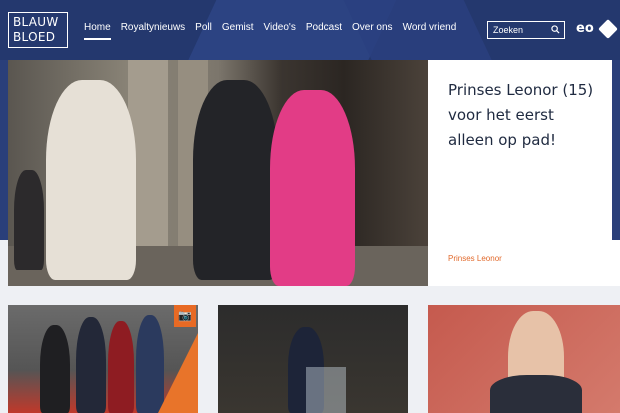  I want to click on nav-item-videos: Video's, so click(280, 29).